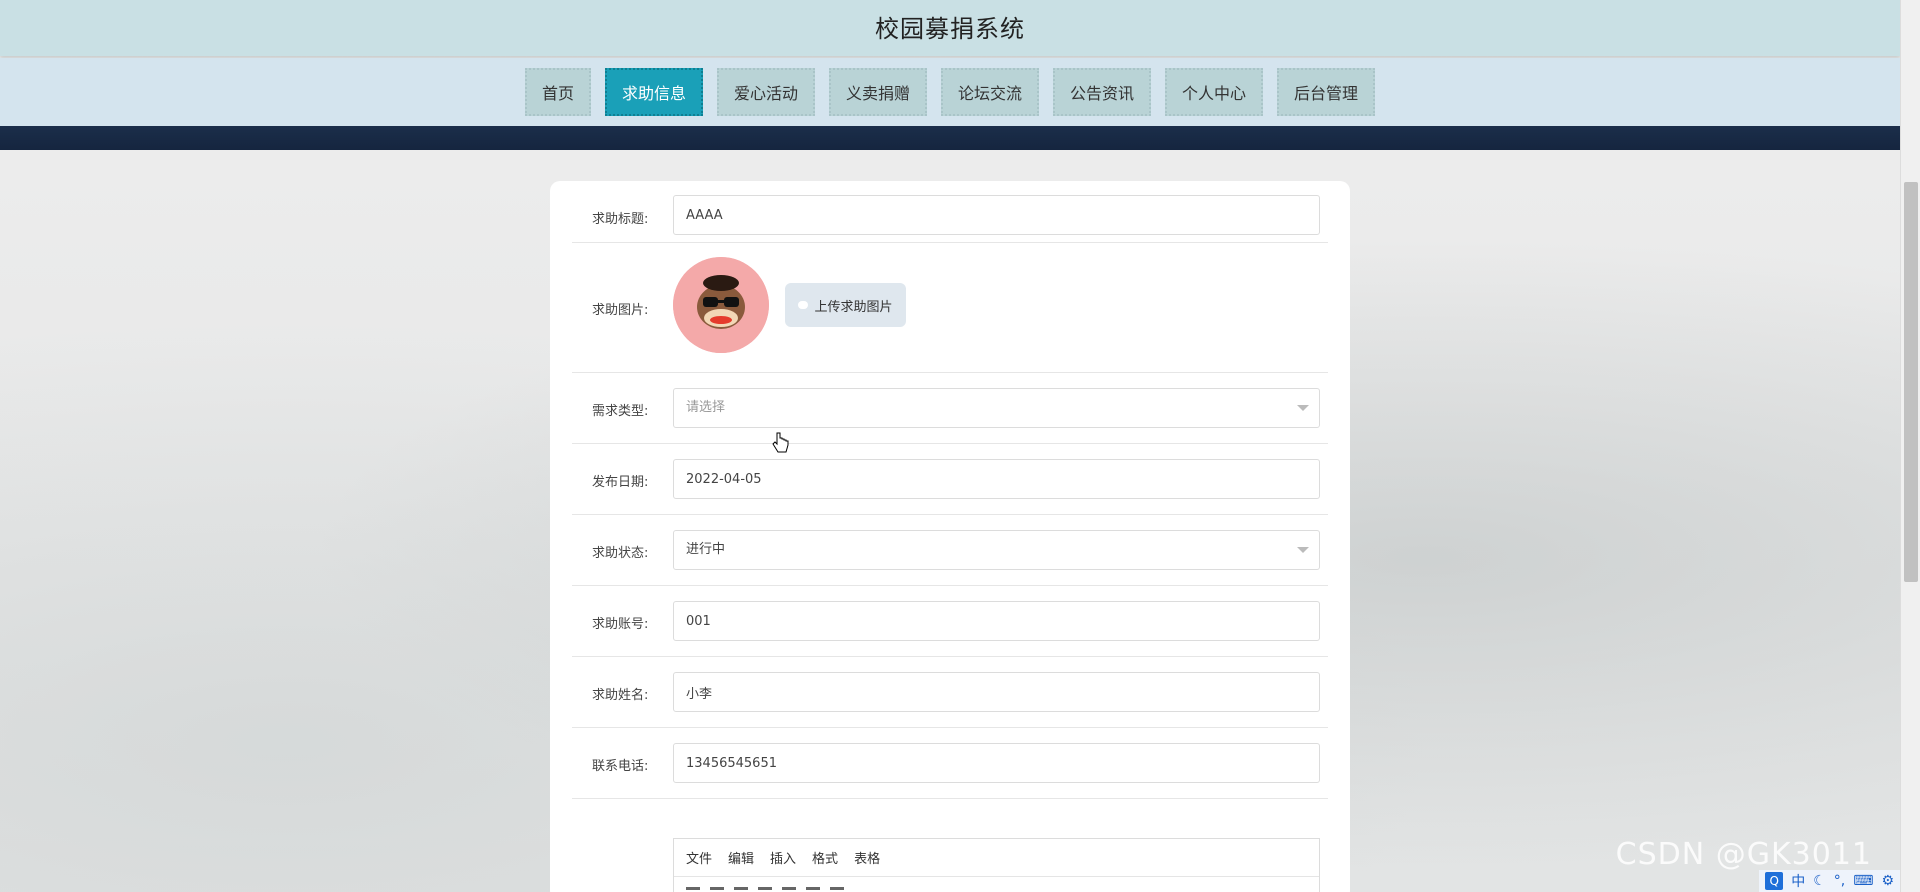 The width and height of the screenshot is (1920, 892). I want to click on editor-menu-edit: 编辑, so click(741, 857).